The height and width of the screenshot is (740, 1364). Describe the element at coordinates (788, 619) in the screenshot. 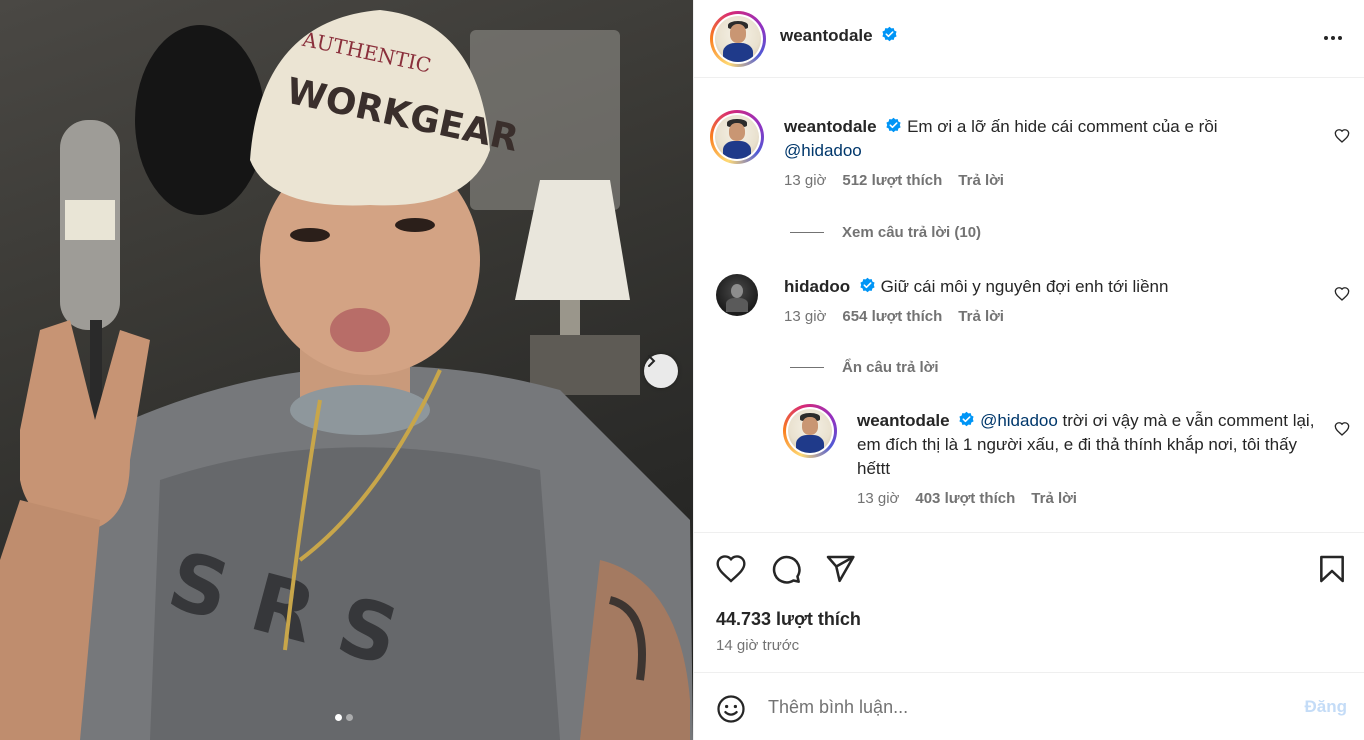

I see `post-like-count: 44.733 lượt thích` at that location.